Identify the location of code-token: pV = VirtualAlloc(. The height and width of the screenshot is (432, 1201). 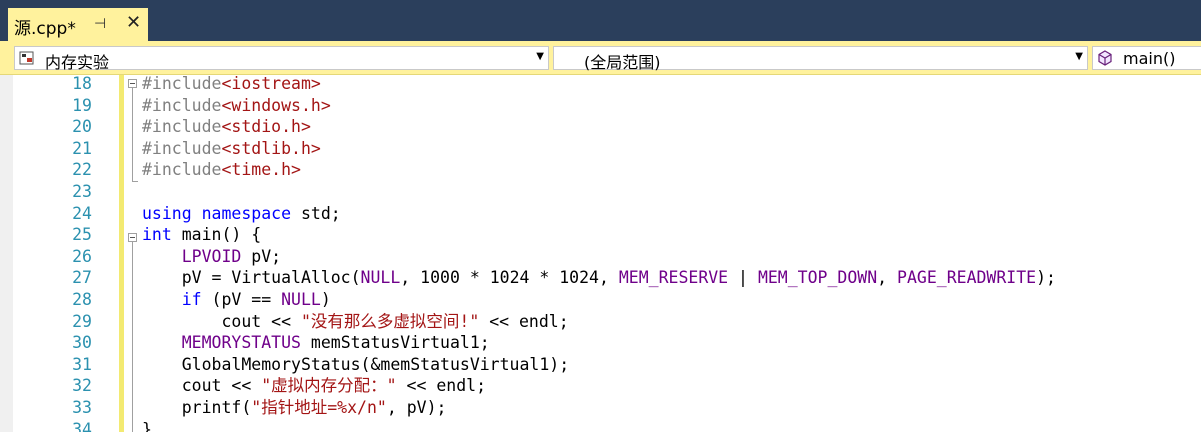
(251, 278).